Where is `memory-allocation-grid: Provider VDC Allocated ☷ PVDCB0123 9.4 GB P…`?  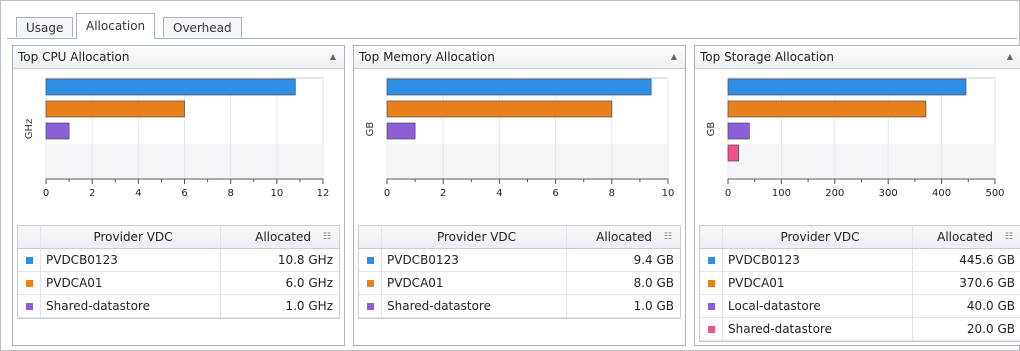
memory-allocation-grid: Provider VDC Allocated ☷ PVDCB0123 9.4 GB P… is located at coordinates (519, 272).